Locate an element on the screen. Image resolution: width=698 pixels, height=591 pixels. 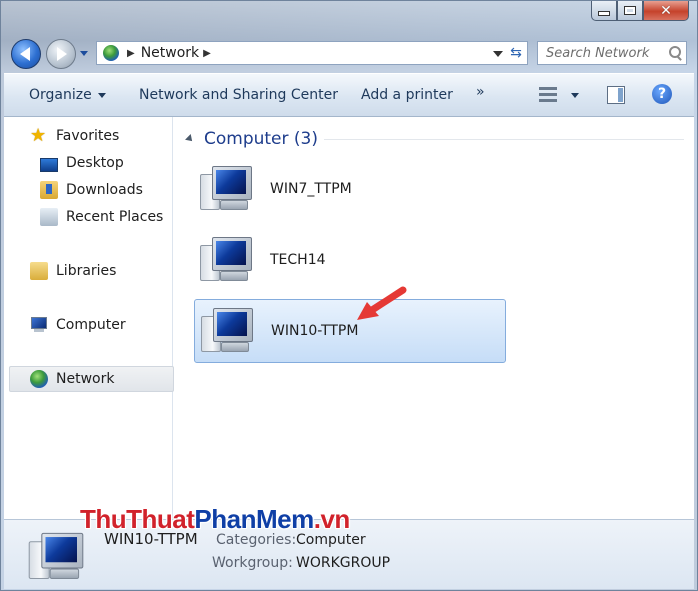
caption-buttons: ✕ is located at coordinates (640, 11).